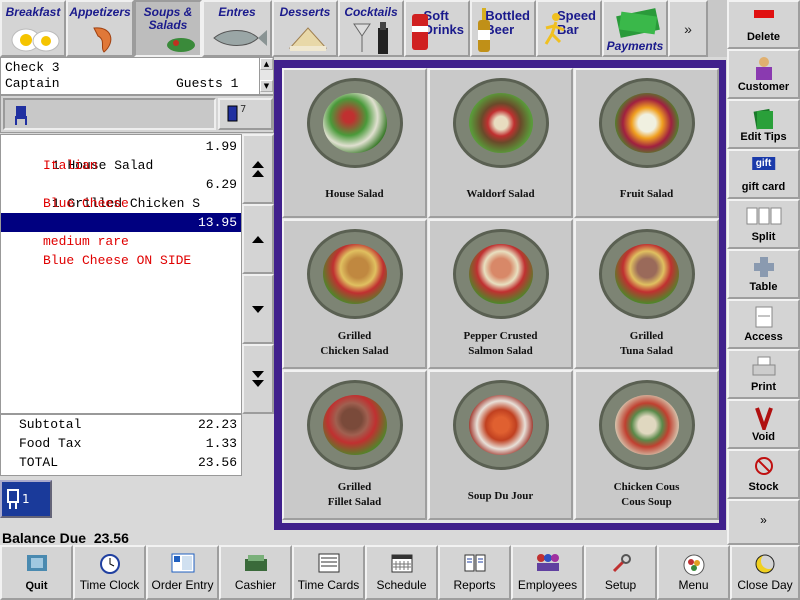 This screenshot has width=800, height=600. What do you see at coordinates (255, 572) in the screenshot?
I see `cashier-button: Cashier` at bounding box center [255, 572].